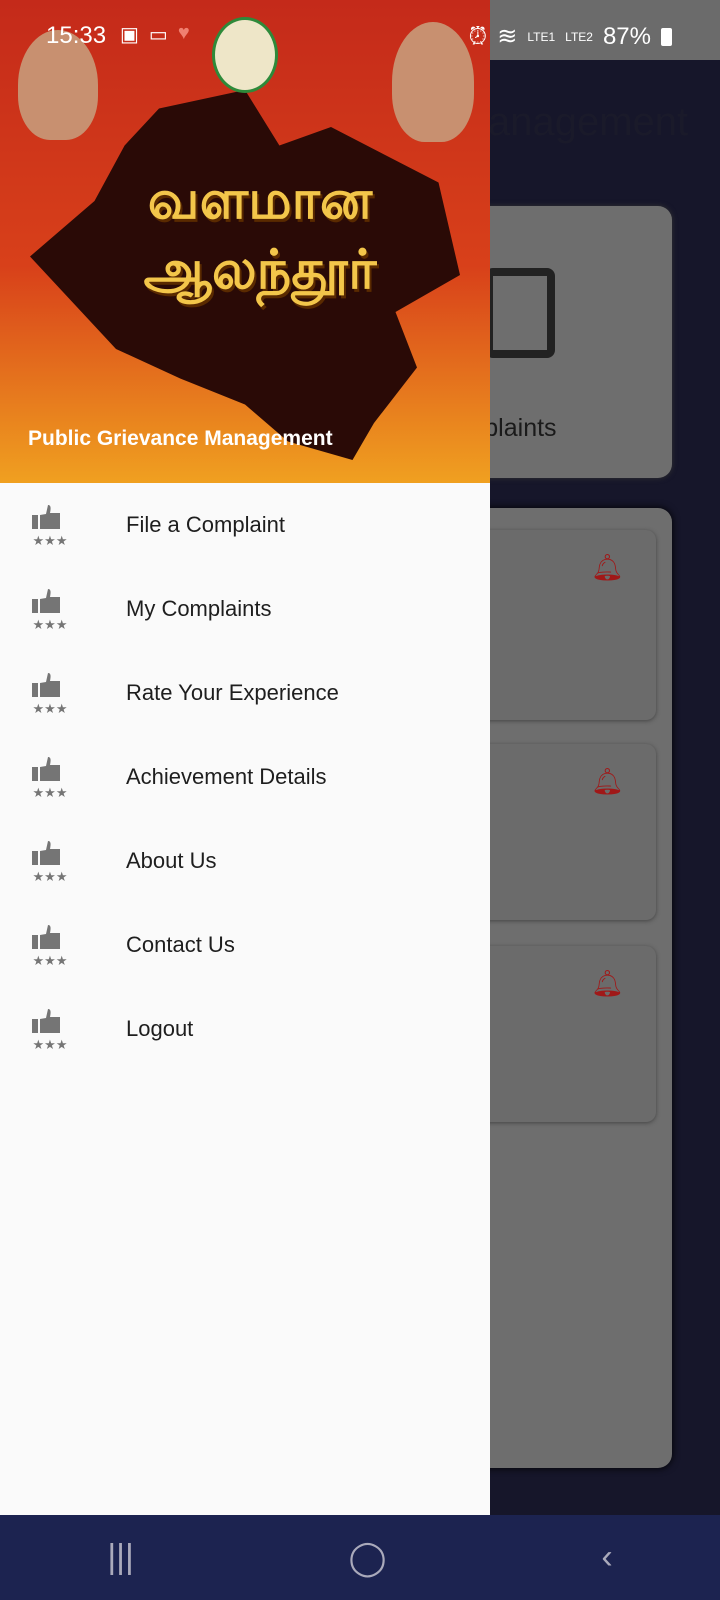 The height and width of the screenshot is (1600, 720). Describe the element at coordinates (579, 36) in the screenshot. I see `sim2-signal: LTE2` at that location.